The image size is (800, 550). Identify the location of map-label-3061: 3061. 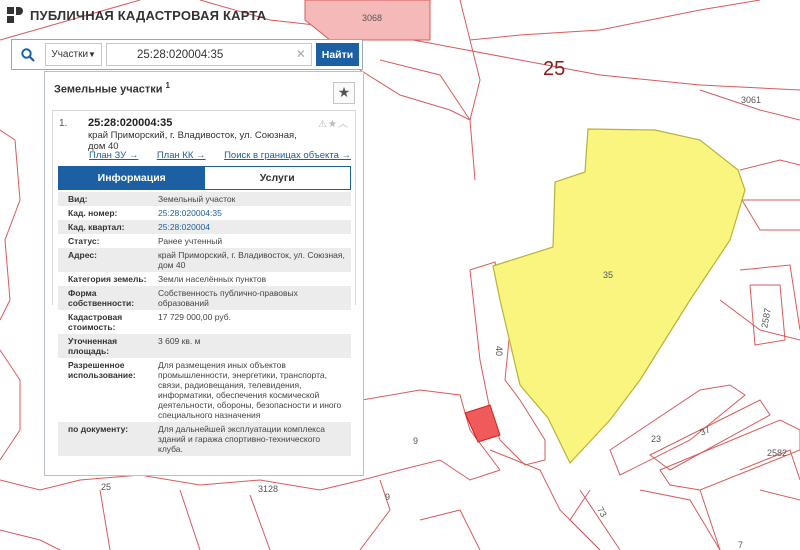
(751, 100).